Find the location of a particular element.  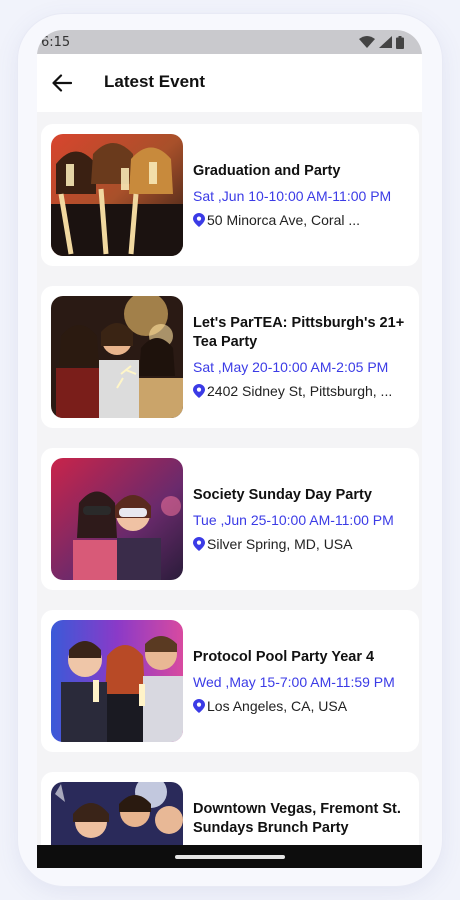

status-time: 6:15 is located at coordinates (56, 42).